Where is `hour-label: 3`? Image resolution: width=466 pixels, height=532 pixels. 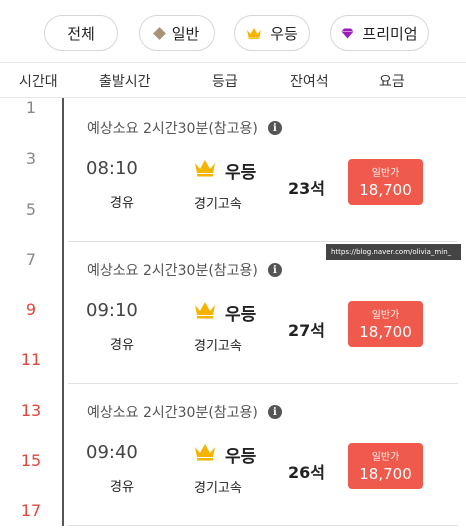 hour-label: 3 is located at coordinates (31, 158).